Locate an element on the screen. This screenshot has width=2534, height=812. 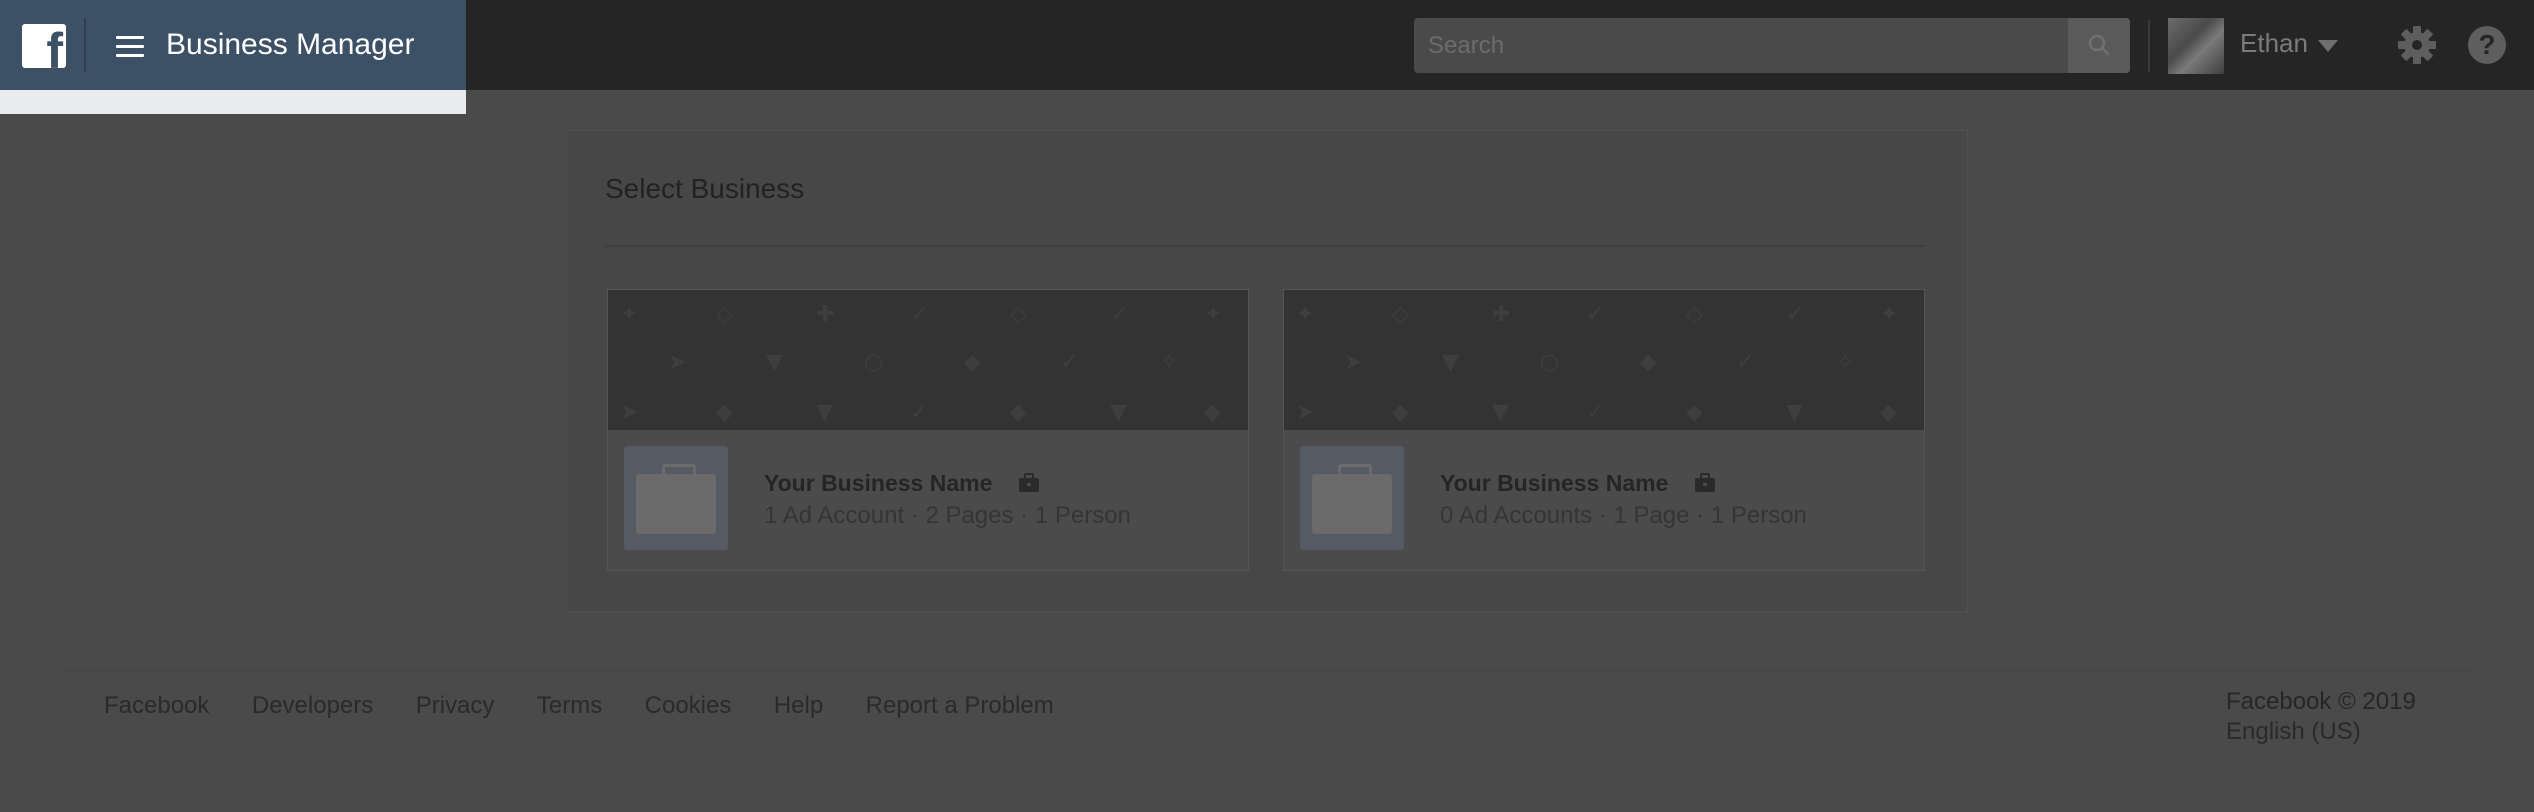
footer-link-developers: Developers is located at coordinates (312, 706).